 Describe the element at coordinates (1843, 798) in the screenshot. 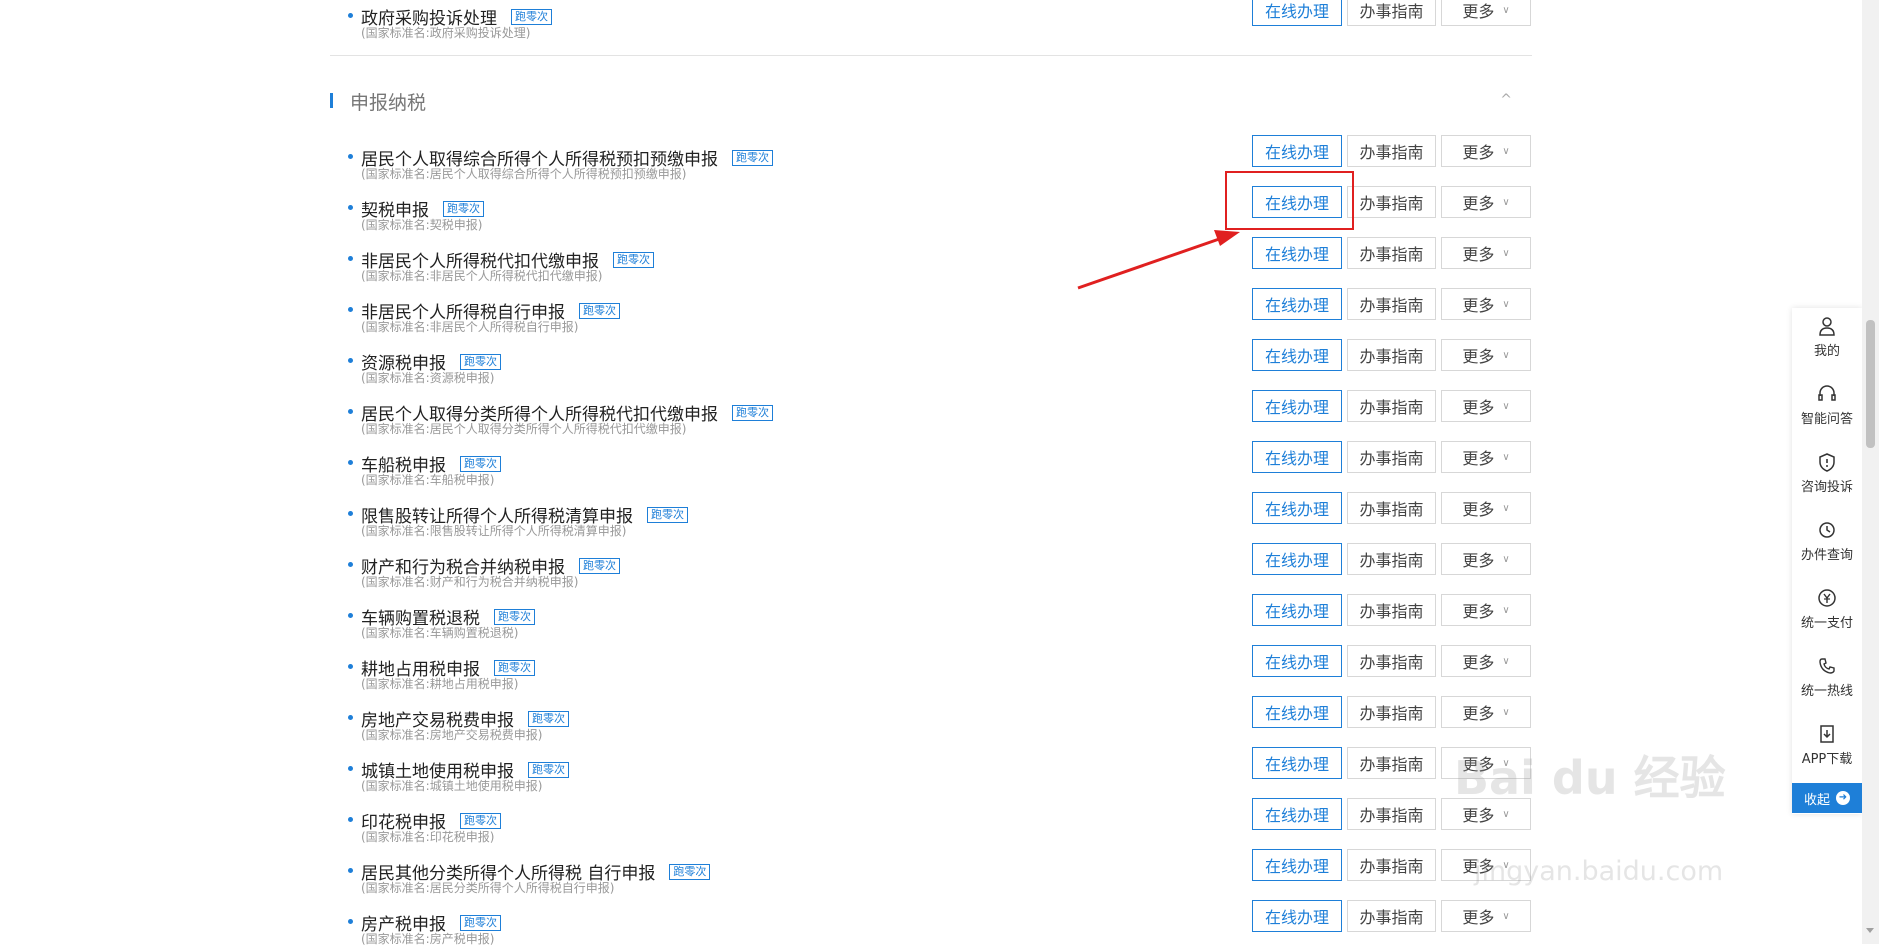

I see `arrow-right-icon: ➜` at that location.